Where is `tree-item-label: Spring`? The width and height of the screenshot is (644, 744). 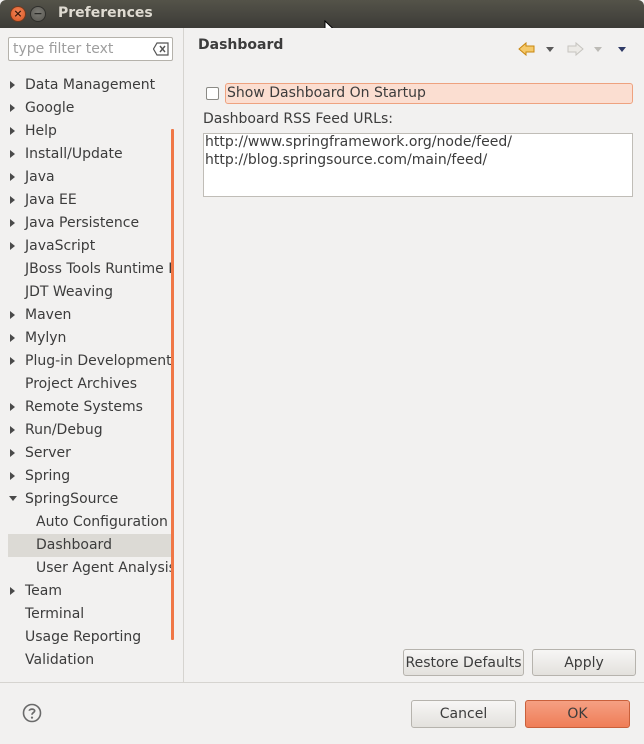
tree-item-label: Spring is located at coordinates (48, 476).